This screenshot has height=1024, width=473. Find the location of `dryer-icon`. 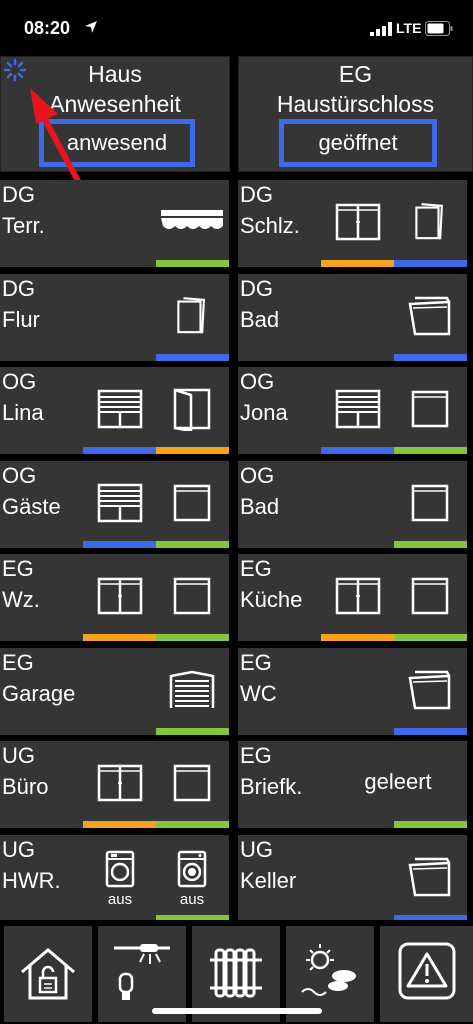

dryer-icon is located at coordinates (120, 871).